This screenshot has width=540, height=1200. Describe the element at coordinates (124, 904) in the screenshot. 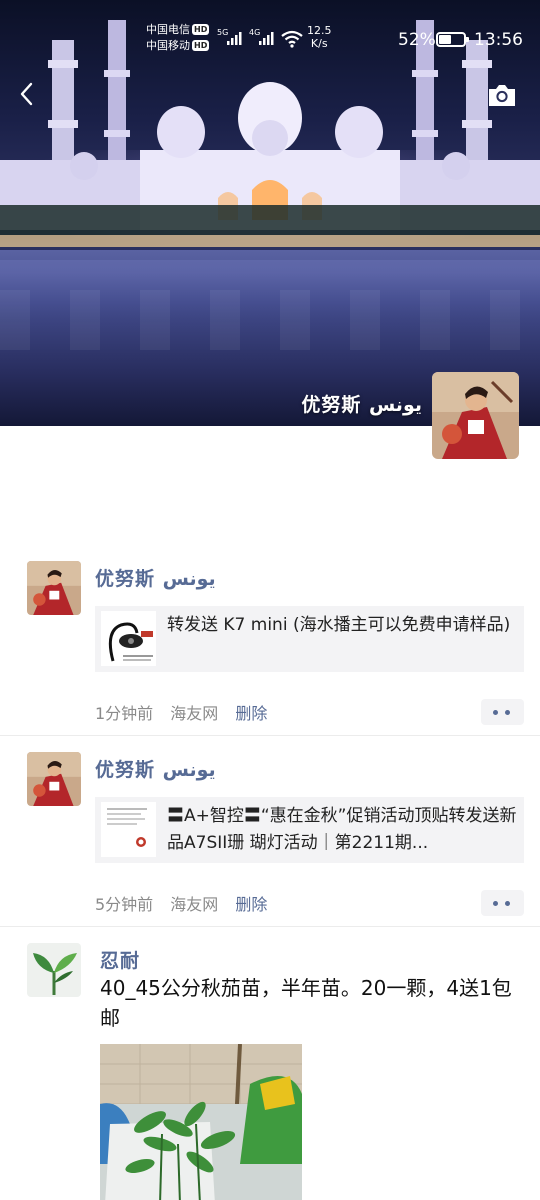

I see `post-time: 5分钟前` at that location.